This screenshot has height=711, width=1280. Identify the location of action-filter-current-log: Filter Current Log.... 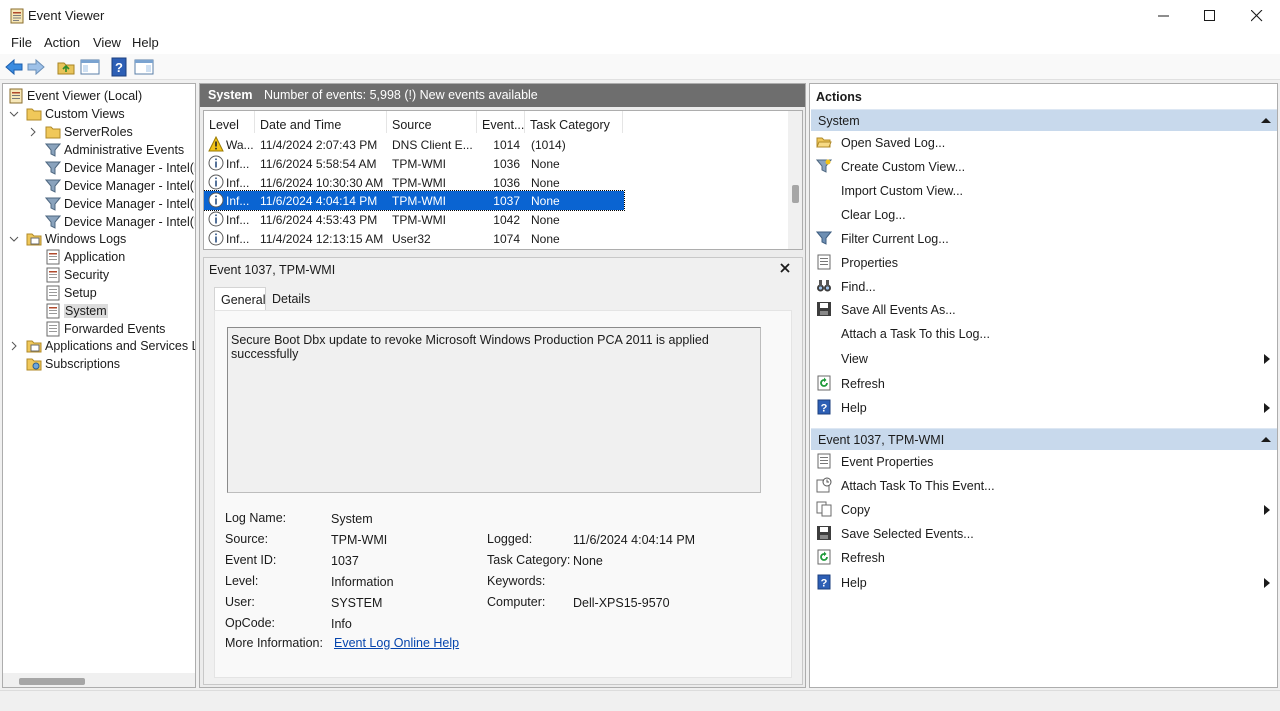
(1045, 239).